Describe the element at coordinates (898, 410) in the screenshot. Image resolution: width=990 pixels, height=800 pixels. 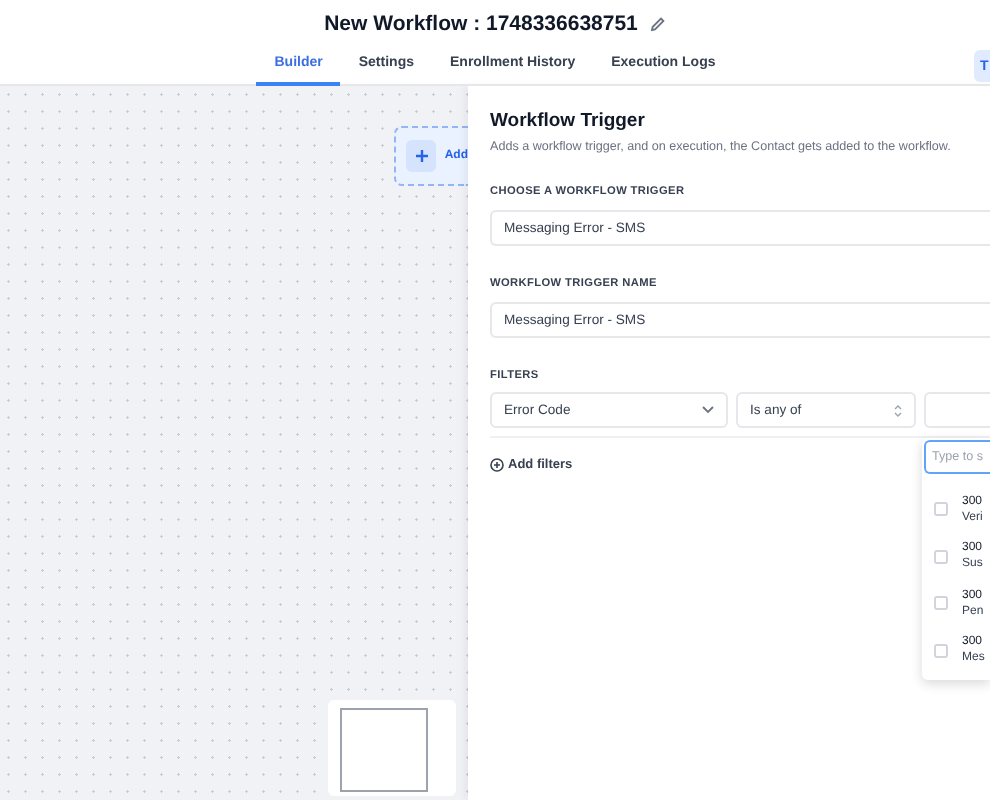
I see `up-down-chevron-icon` at that location.